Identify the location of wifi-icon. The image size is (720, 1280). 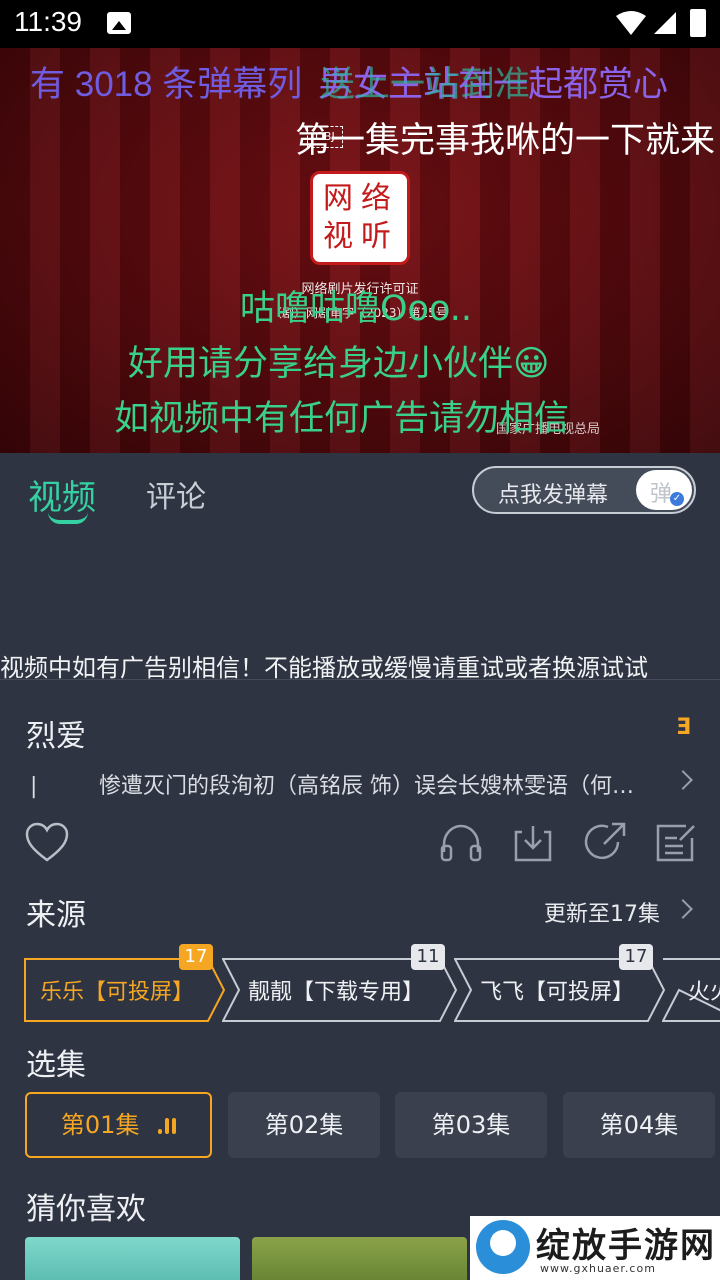
(631, 23).